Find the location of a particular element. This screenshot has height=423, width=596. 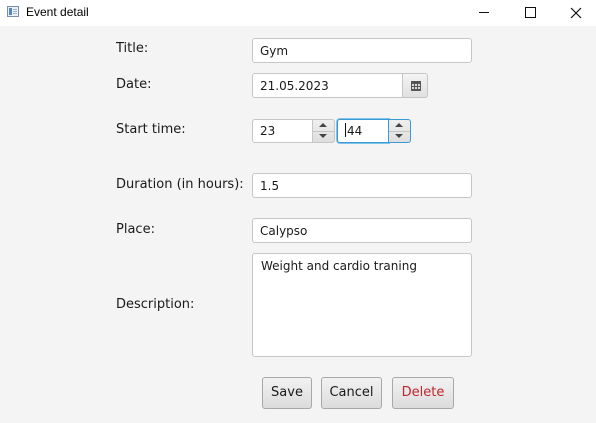

close-icon is located at coordinates (576, 13).